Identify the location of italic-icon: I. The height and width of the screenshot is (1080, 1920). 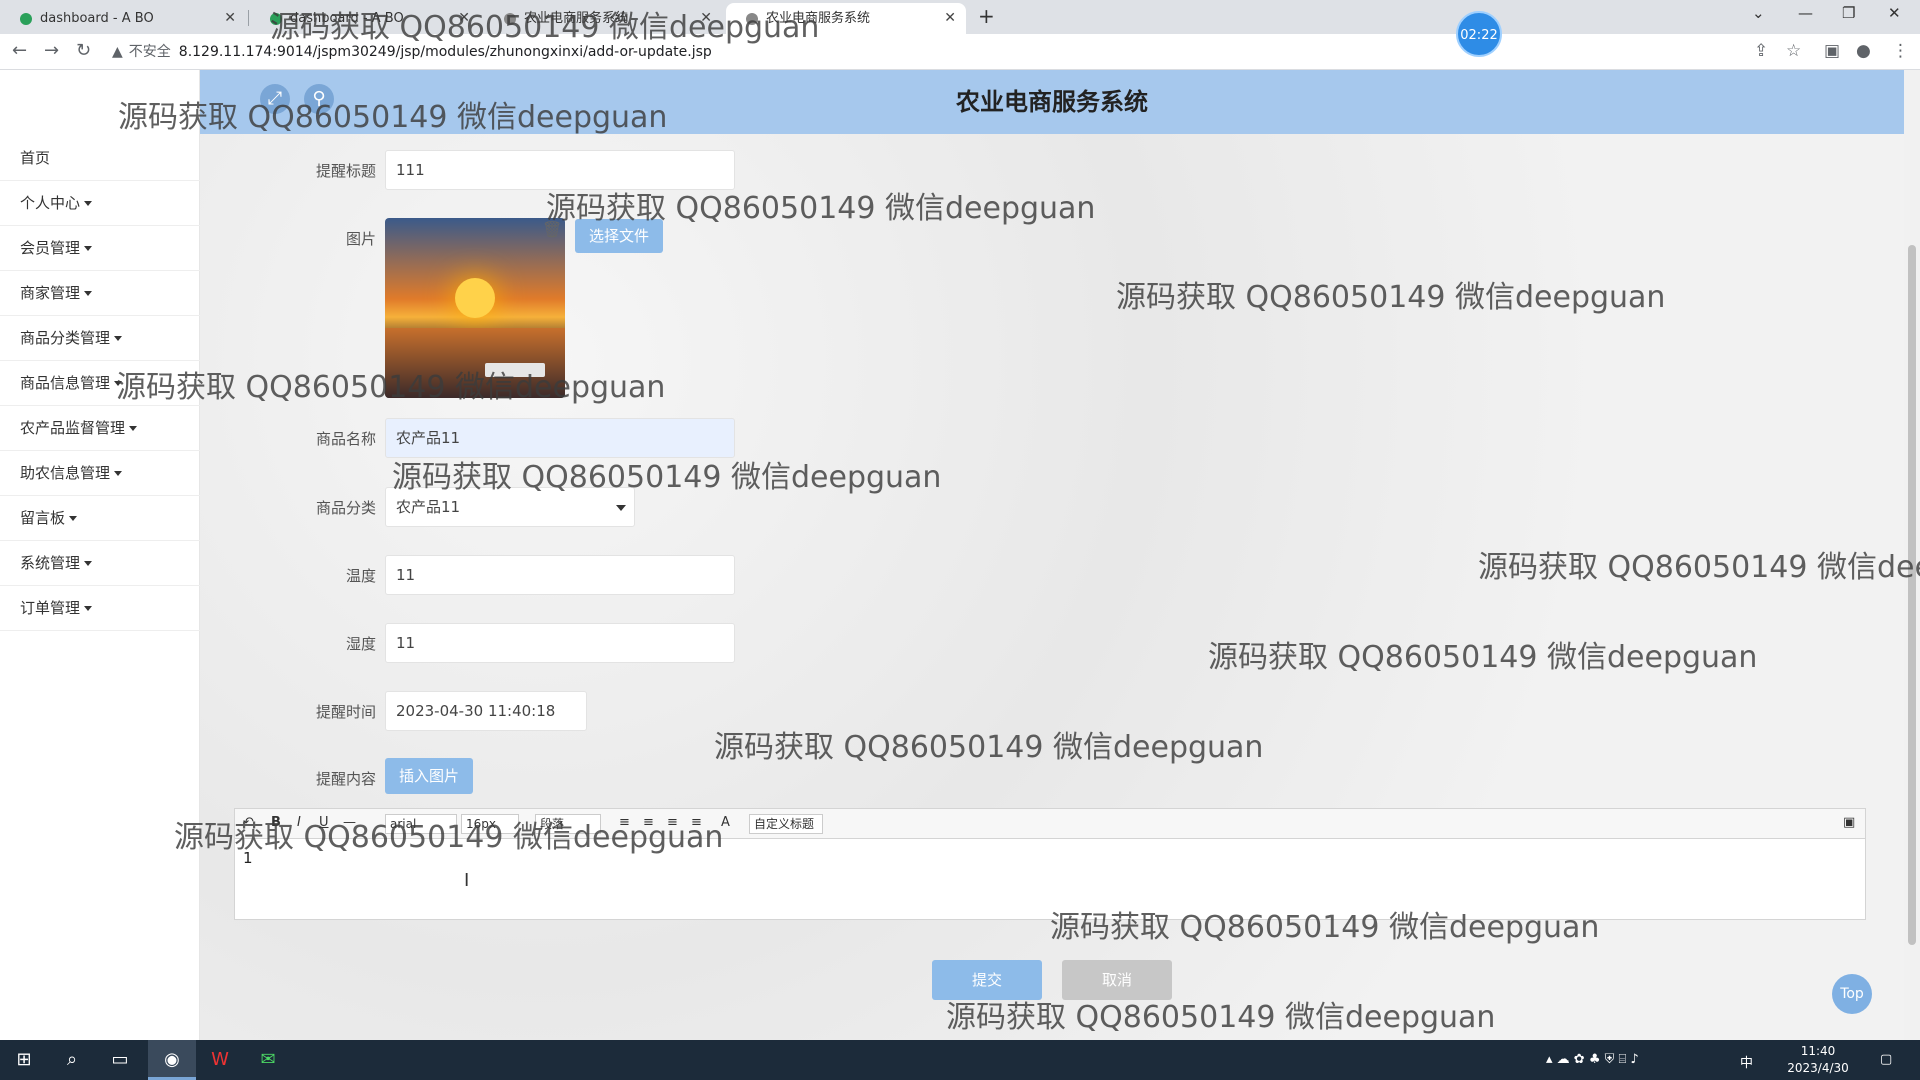
(299, 822).